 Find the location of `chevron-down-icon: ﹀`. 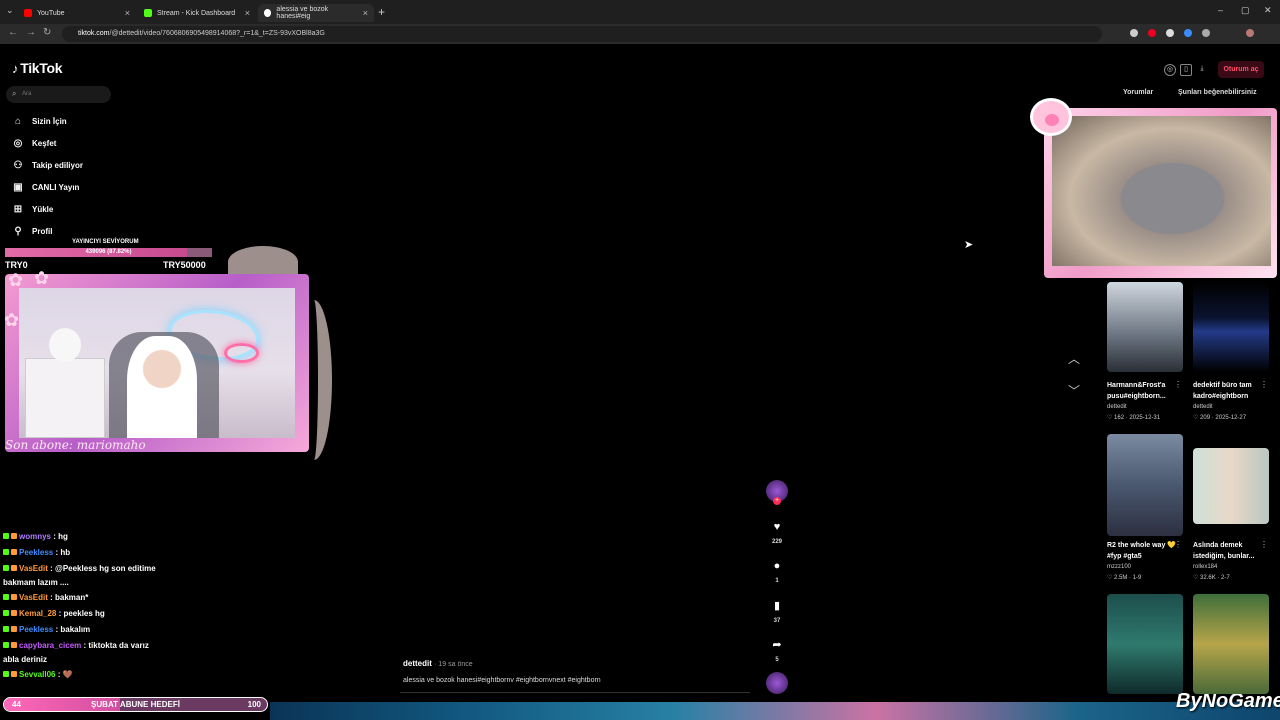

chevron-down-icon: ﹀ is located at coordinates (1074, 390).